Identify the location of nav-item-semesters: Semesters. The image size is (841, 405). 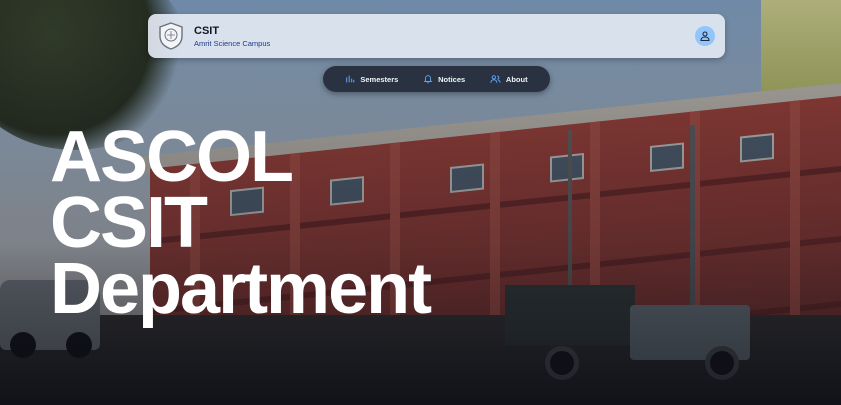
(371, 79).